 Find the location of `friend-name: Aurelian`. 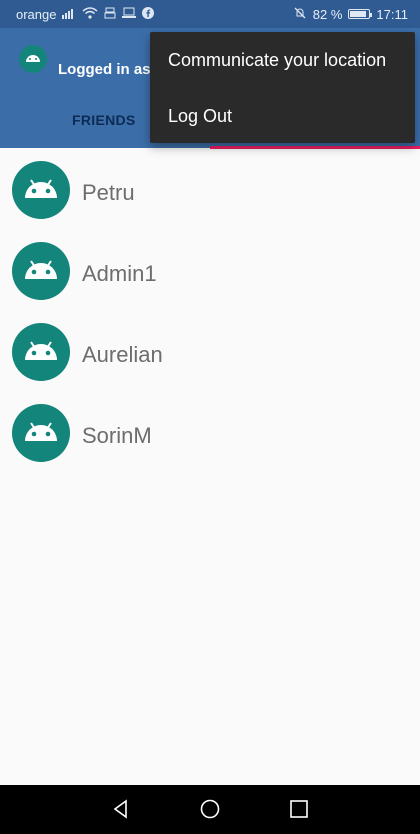

friend-name: Aurelian is located at coordinates (122, 354).